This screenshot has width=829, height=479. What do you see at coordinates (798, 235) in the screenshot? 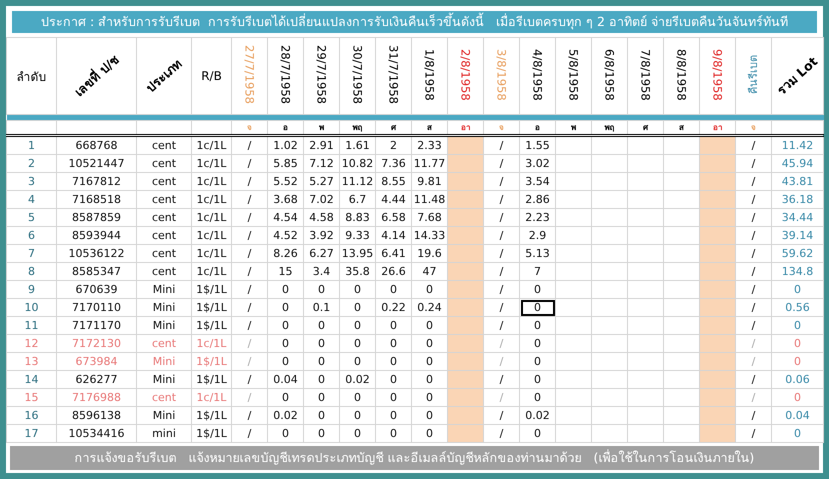
I see `table-cell: 39.14` at bounding box center [798, 235].